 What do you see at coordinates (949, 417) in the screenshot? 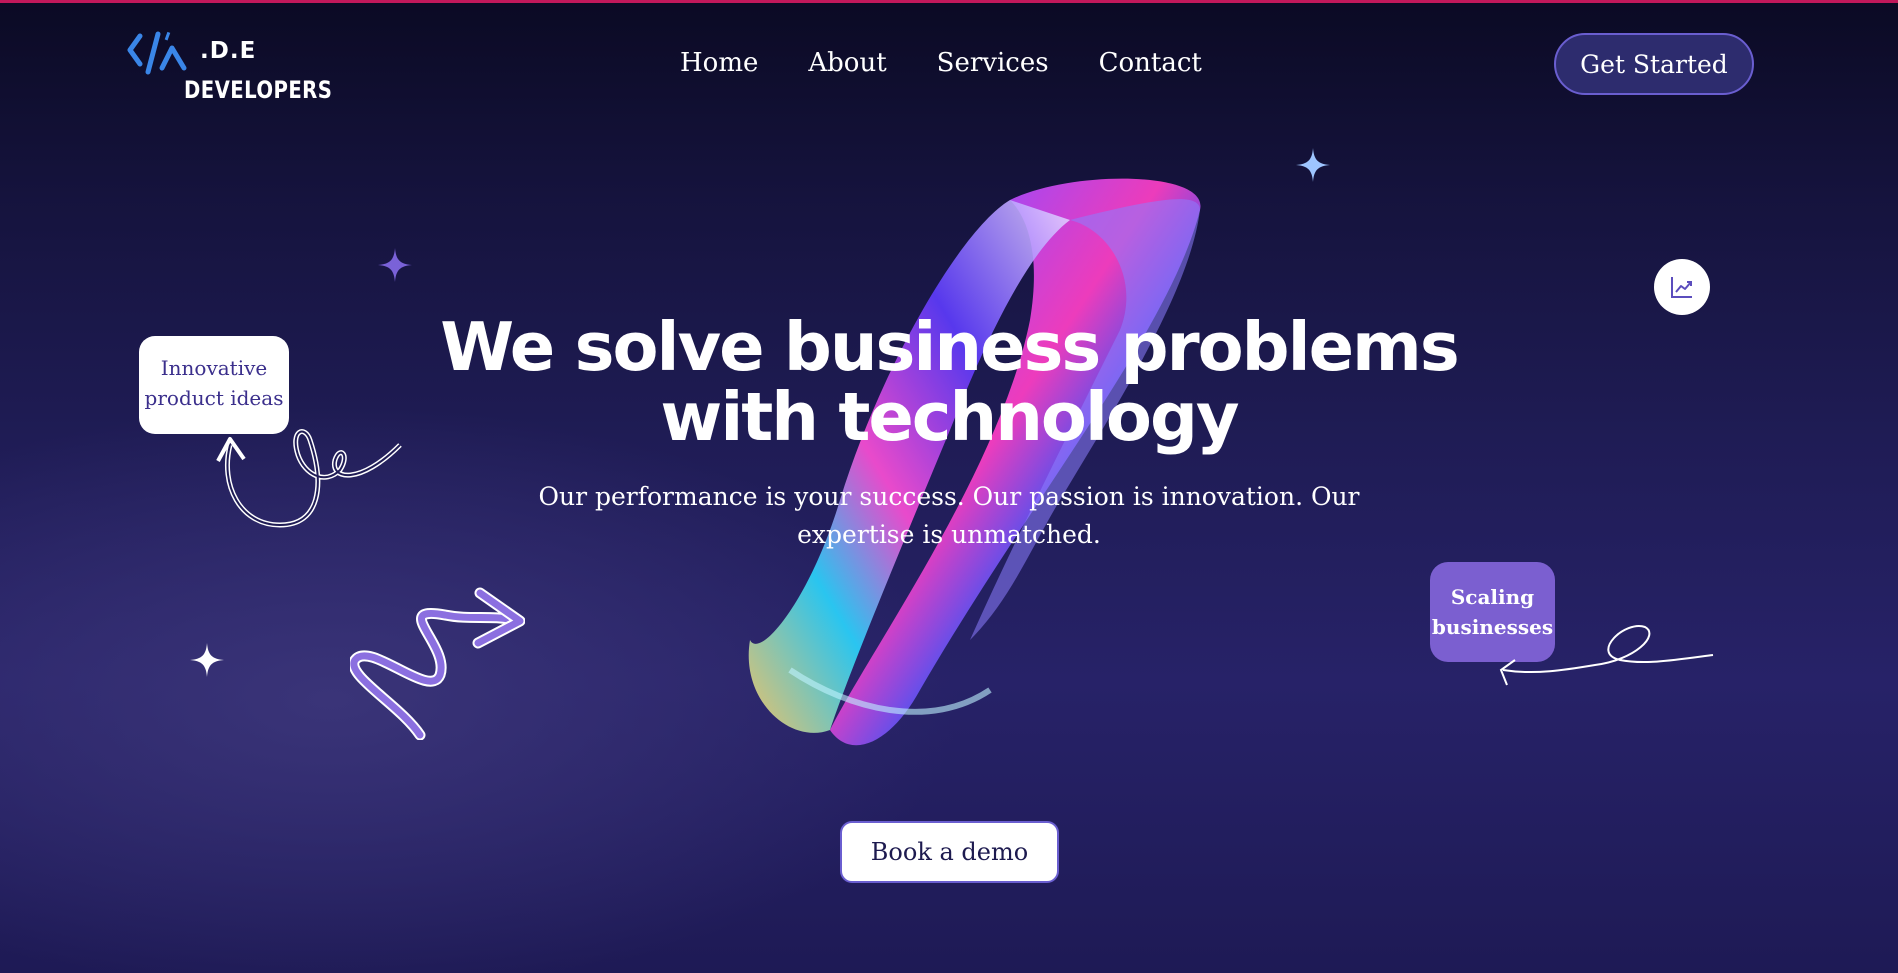
I see `hero-title-line2: with technology` at bounding box center [949, 417].